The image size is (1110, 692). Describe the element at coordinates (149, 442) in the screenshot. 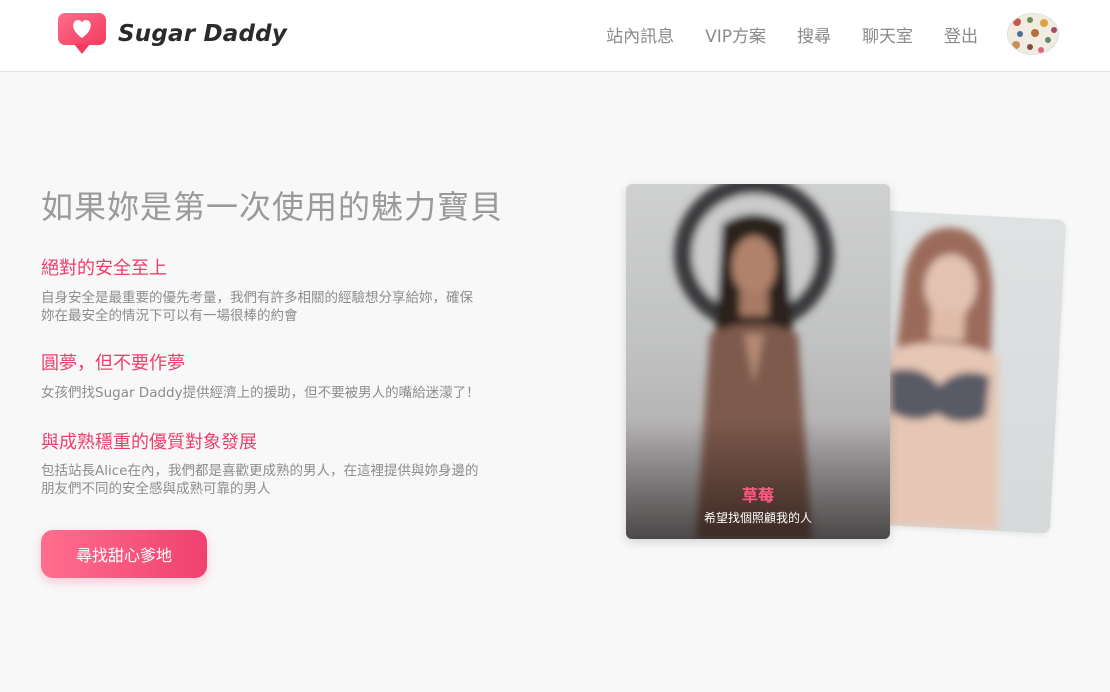

I see `section-title-mature: 與成熟穩重的優質對象發展` at that location.